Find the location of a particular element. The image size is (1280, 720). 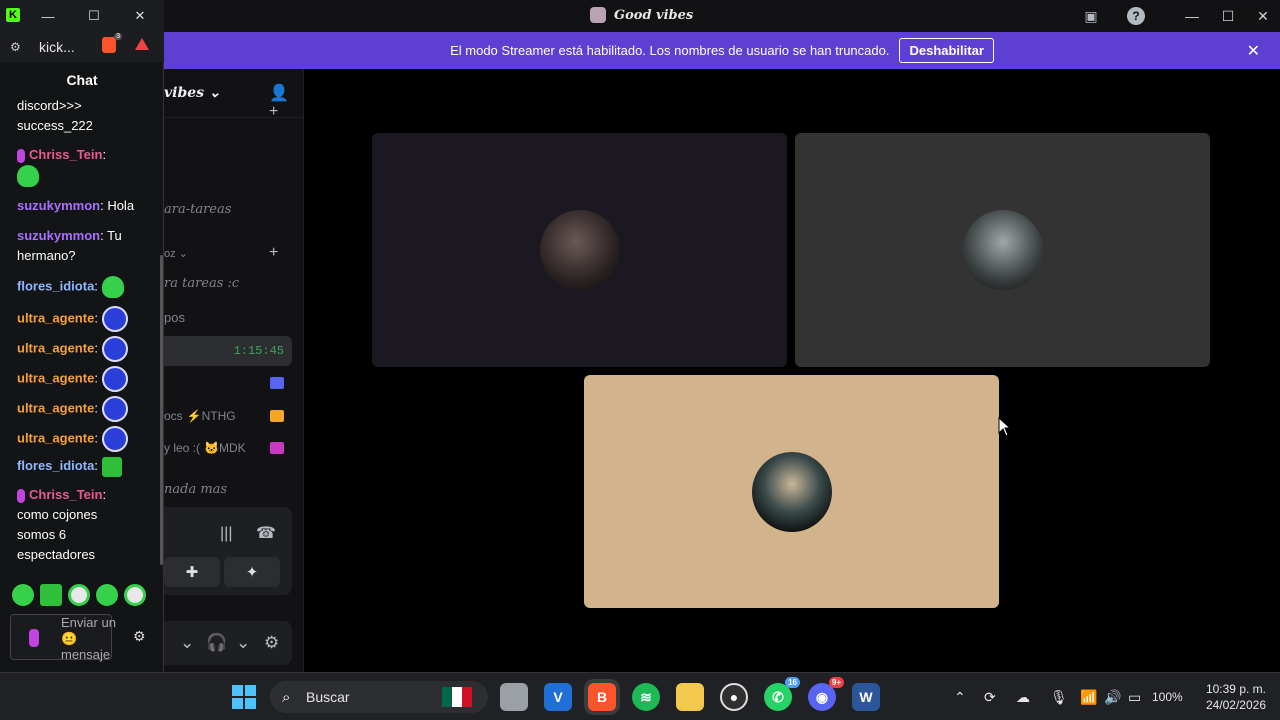

chat-message: flores_idiota: is located at coordinates (87, 466).